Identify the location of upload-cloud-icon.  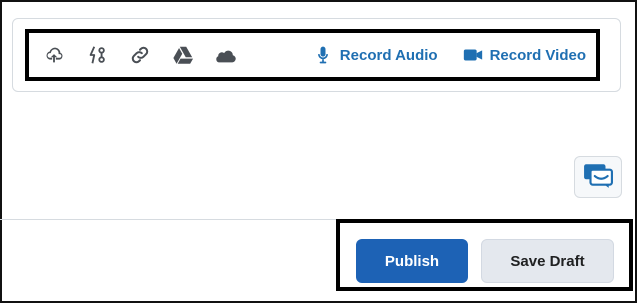
(54, 55).